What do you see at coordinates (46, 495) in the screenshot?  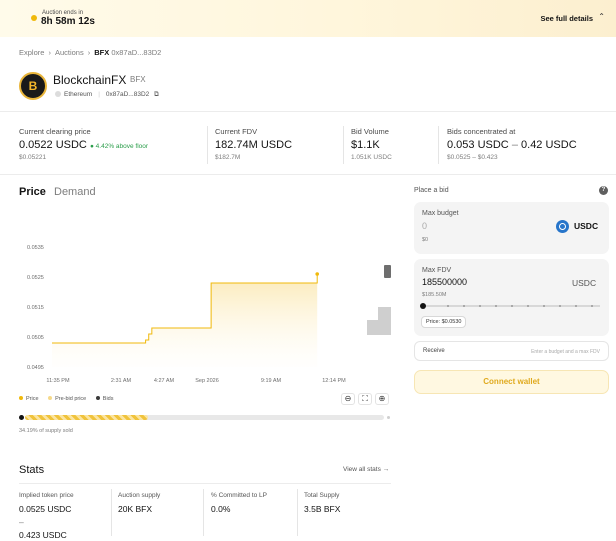 I see `stat-label: Implied token price` at bounding box center [46, 495].